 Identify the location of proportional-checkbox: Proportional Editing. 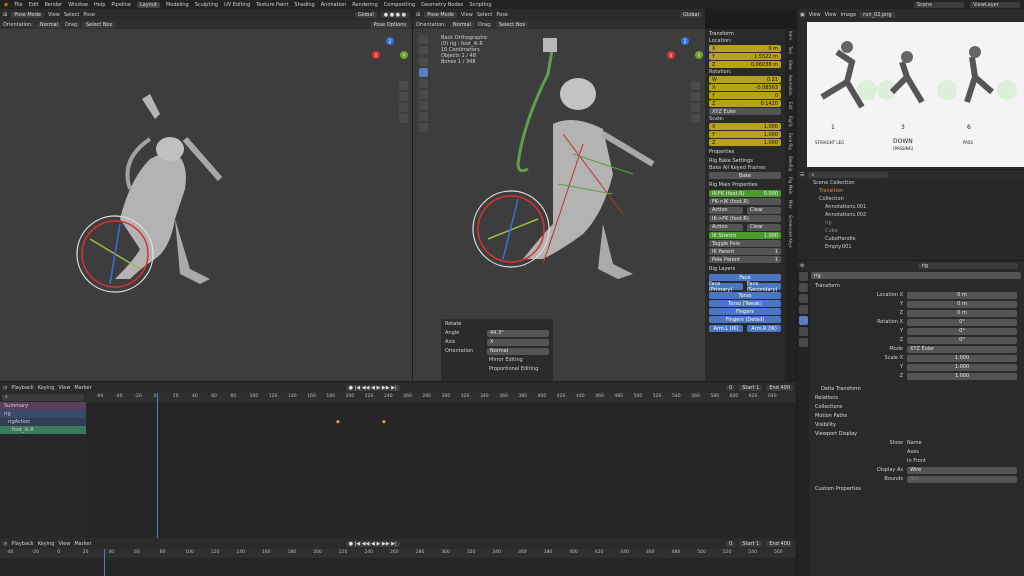
(513, 369).